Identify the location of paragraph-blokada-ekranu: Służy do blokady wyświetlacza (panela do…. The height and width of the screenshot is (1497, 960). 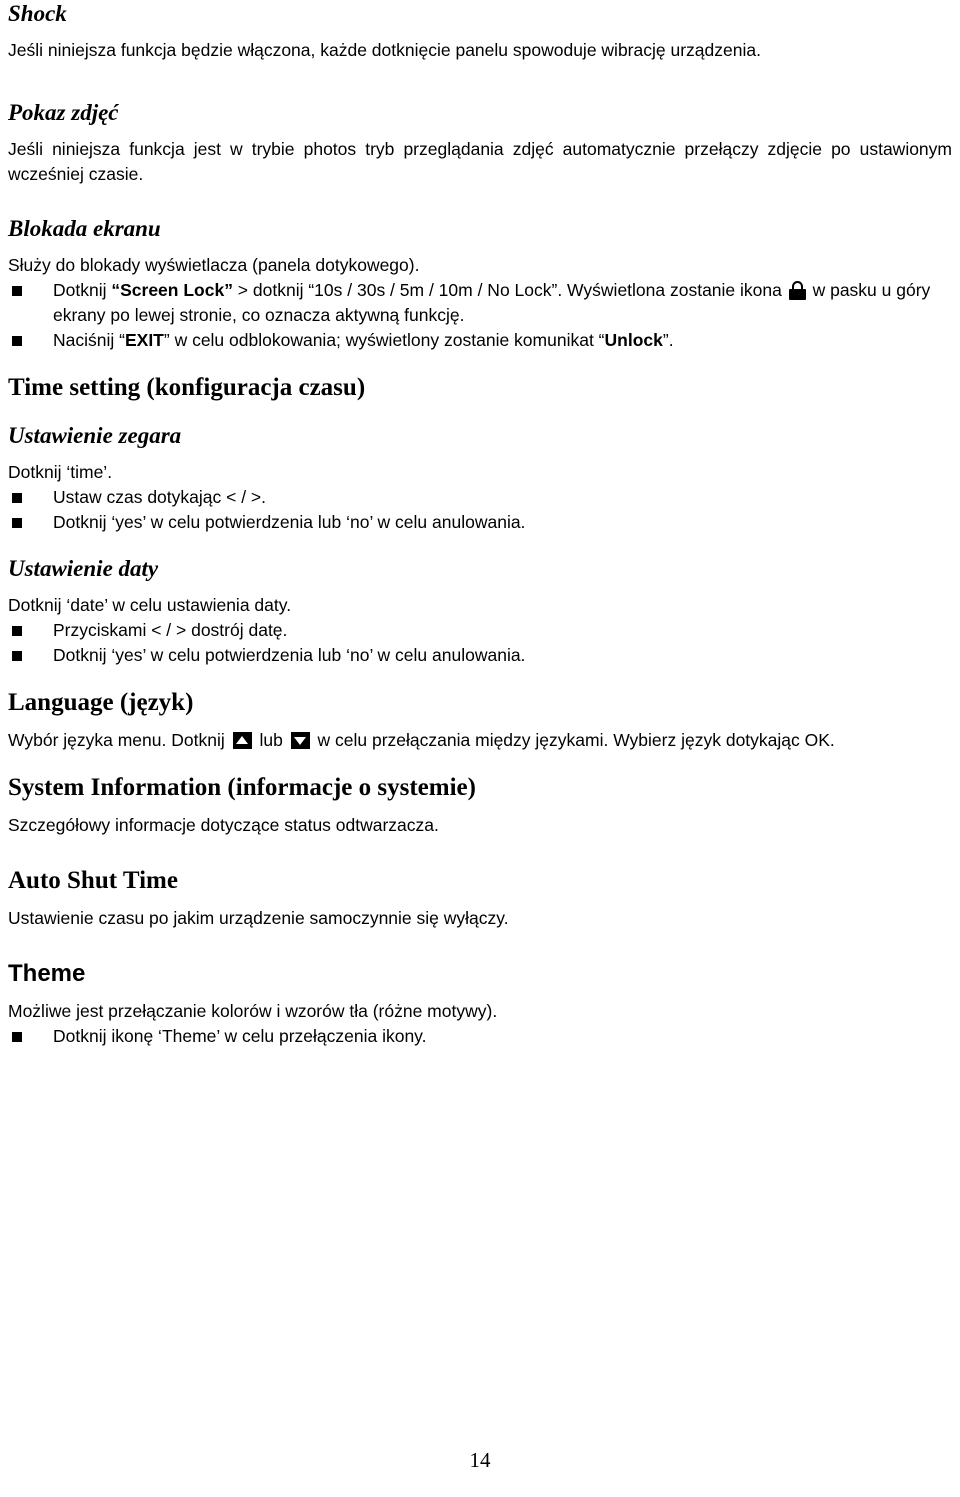
(214, 265).